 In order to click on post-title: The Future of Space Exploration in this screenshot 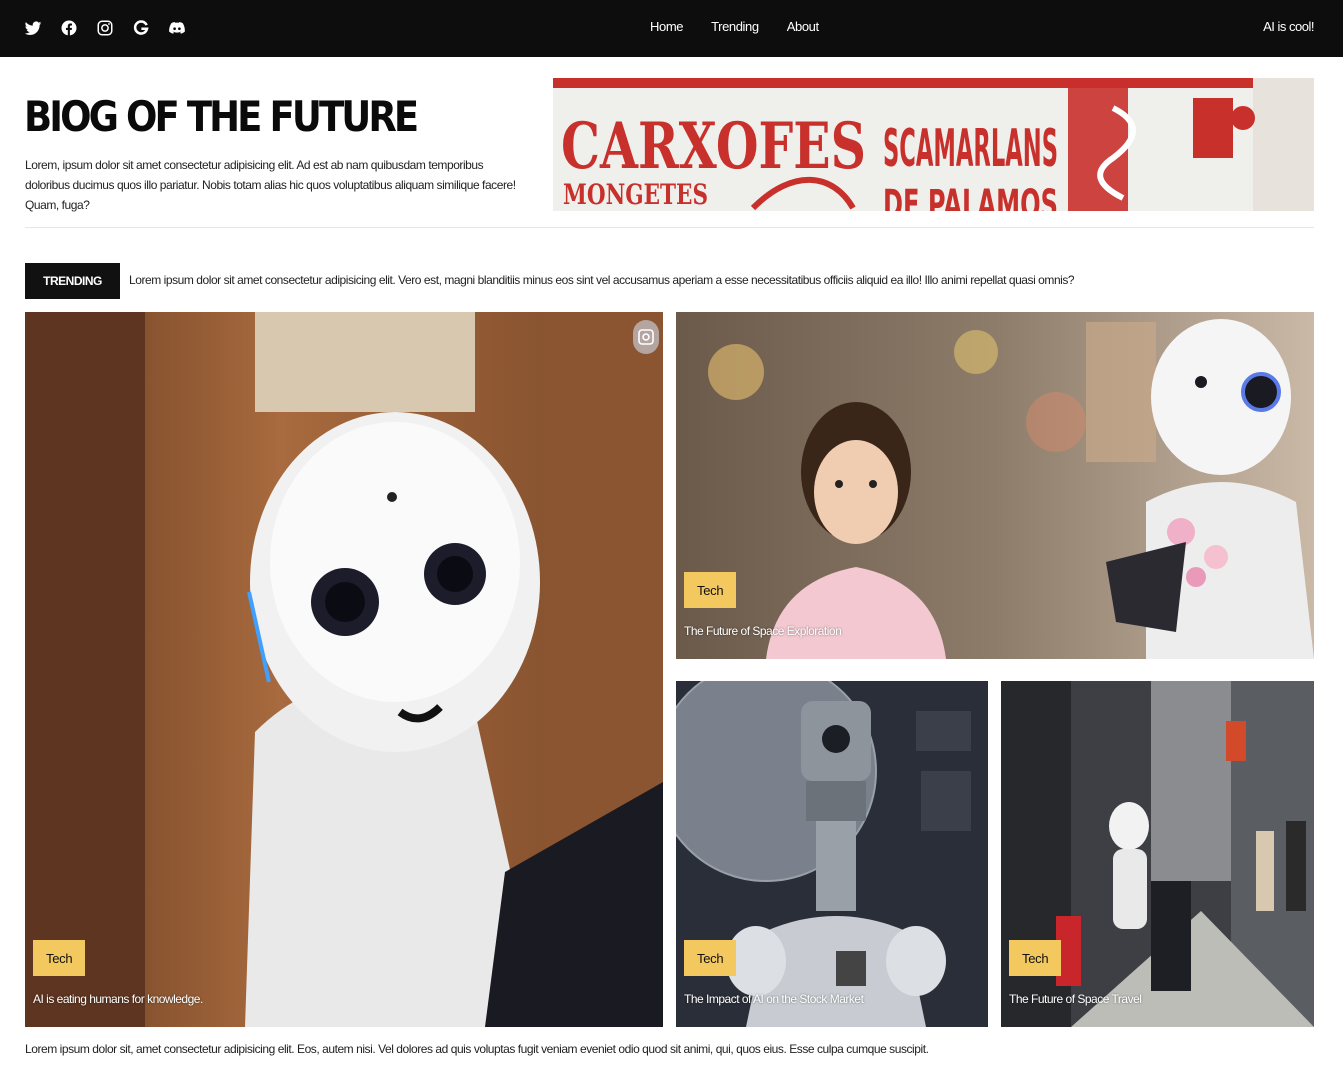, I will do `click(763, 631)`.